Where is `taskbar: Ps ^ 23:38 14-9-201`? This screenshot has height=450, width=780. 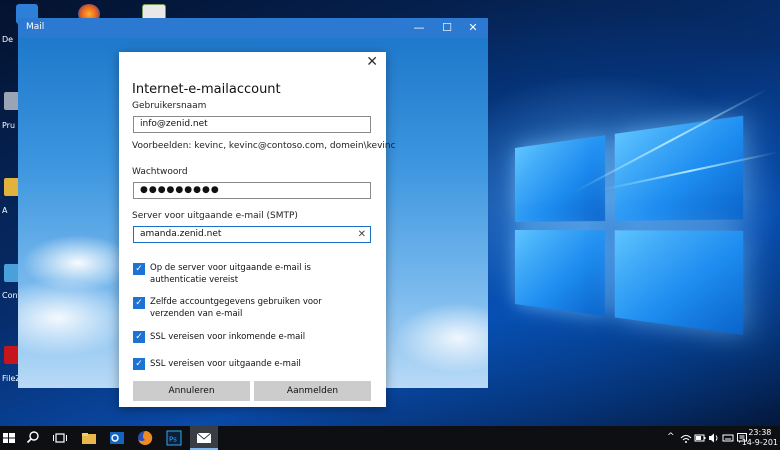
taskbar: Ps ^ 23:38 14-9-201 is located at coordinates (390, 438).